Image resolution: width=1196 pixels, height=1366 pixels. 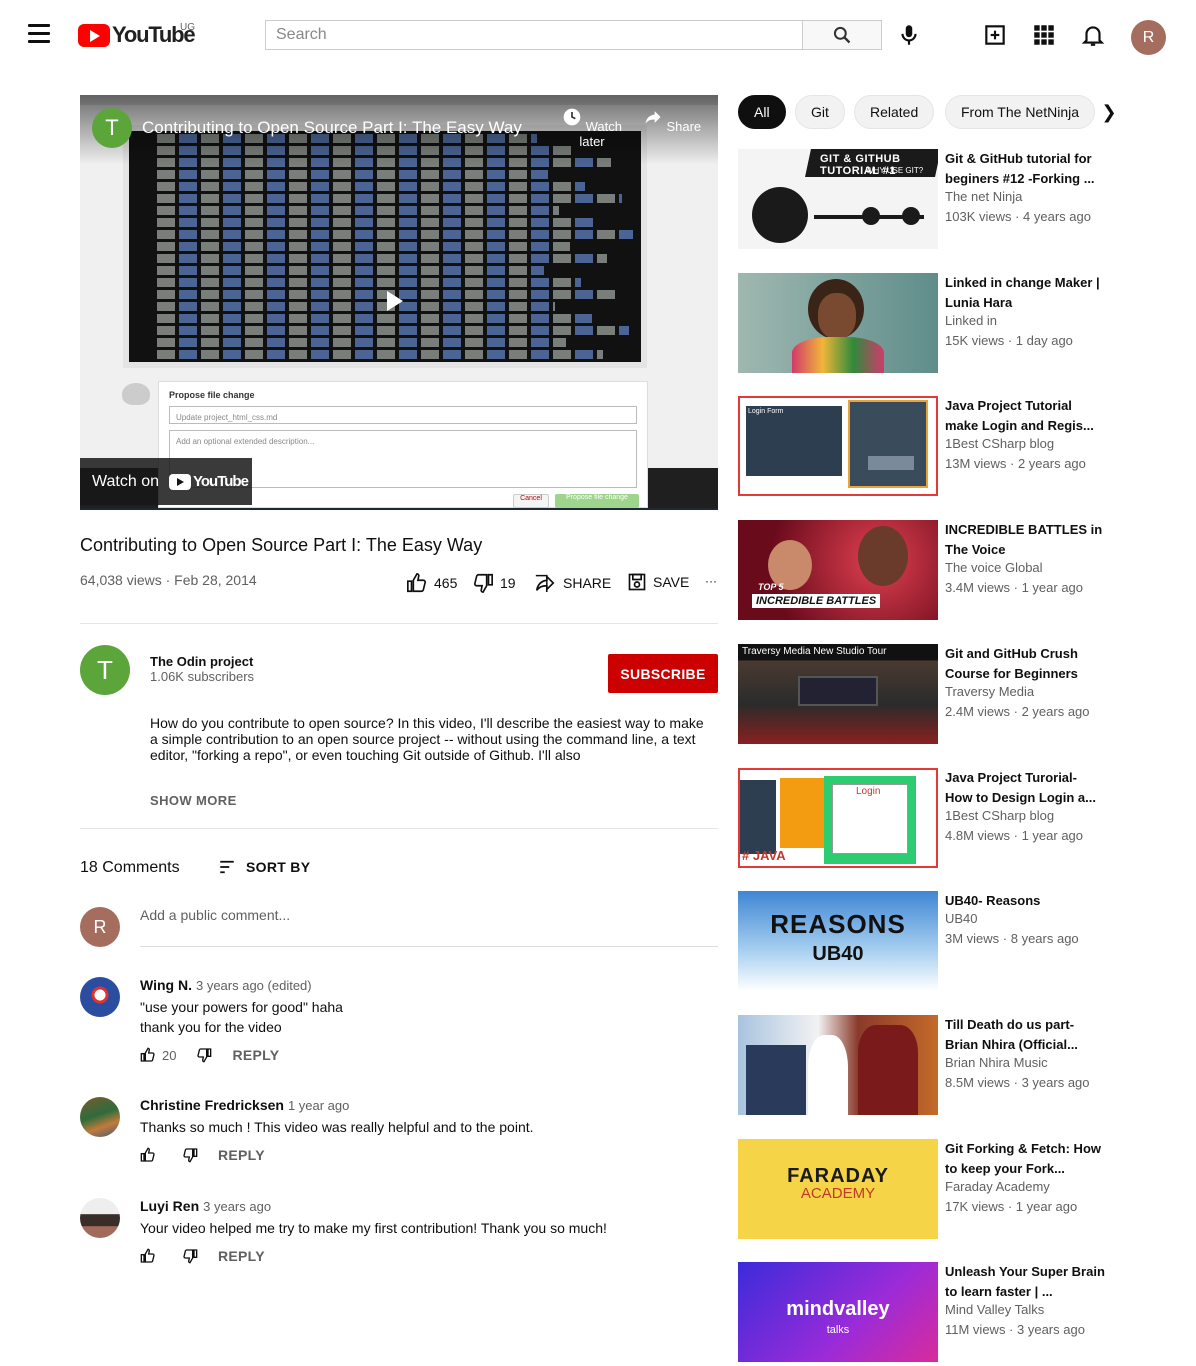 I want to click on comment-like-button: 20, so click(x=158, y=1055).